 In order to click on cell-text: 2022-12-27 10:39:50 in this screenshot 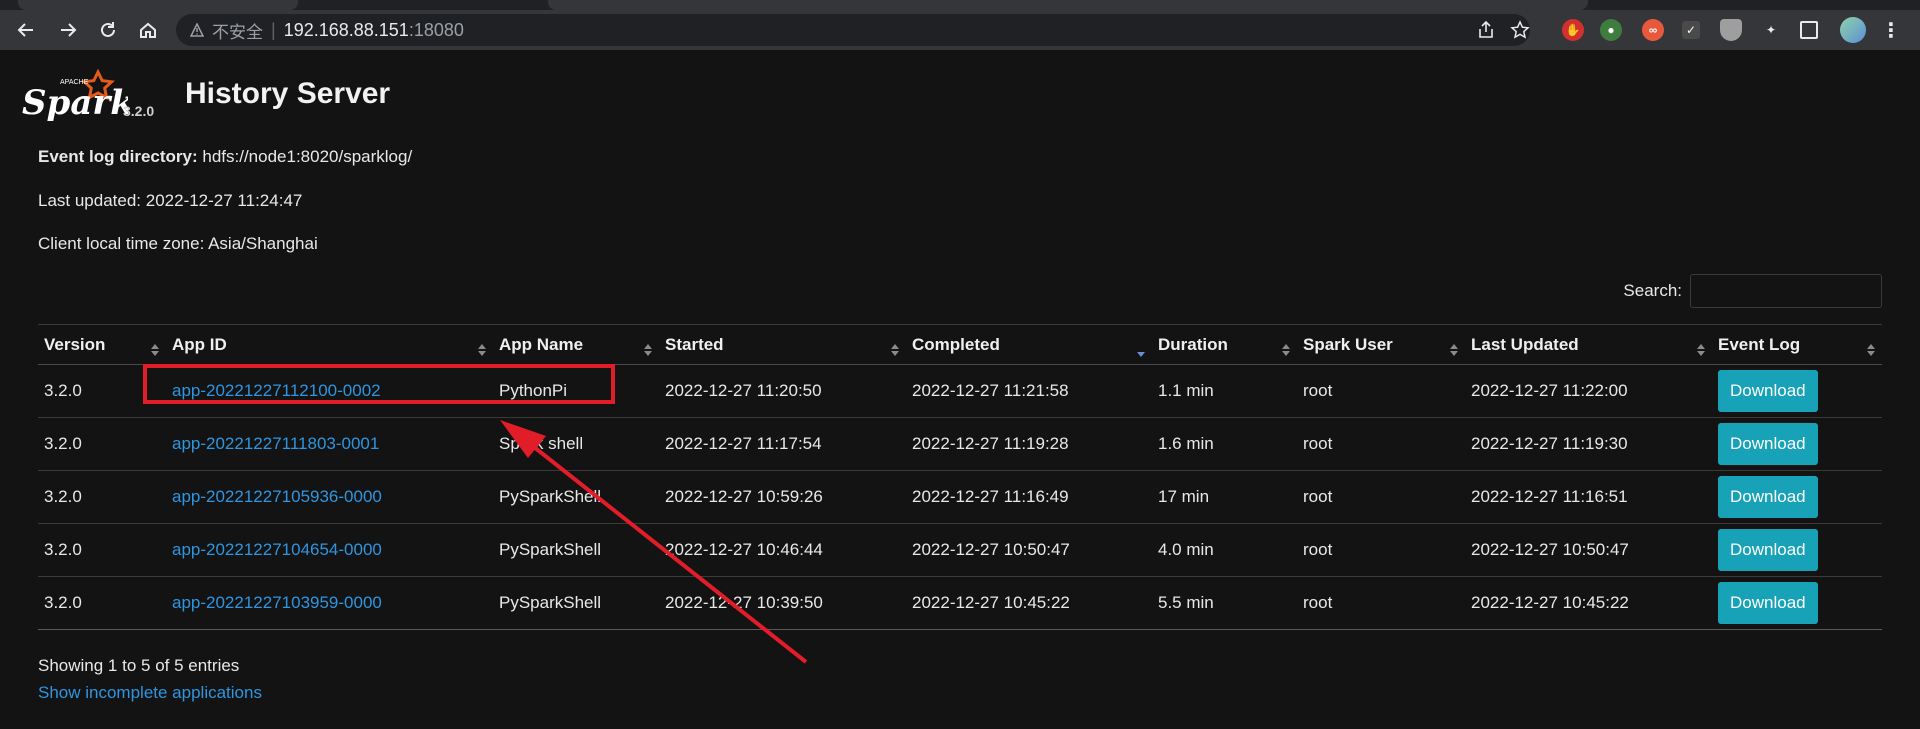, I will do `click(744, 602)`.